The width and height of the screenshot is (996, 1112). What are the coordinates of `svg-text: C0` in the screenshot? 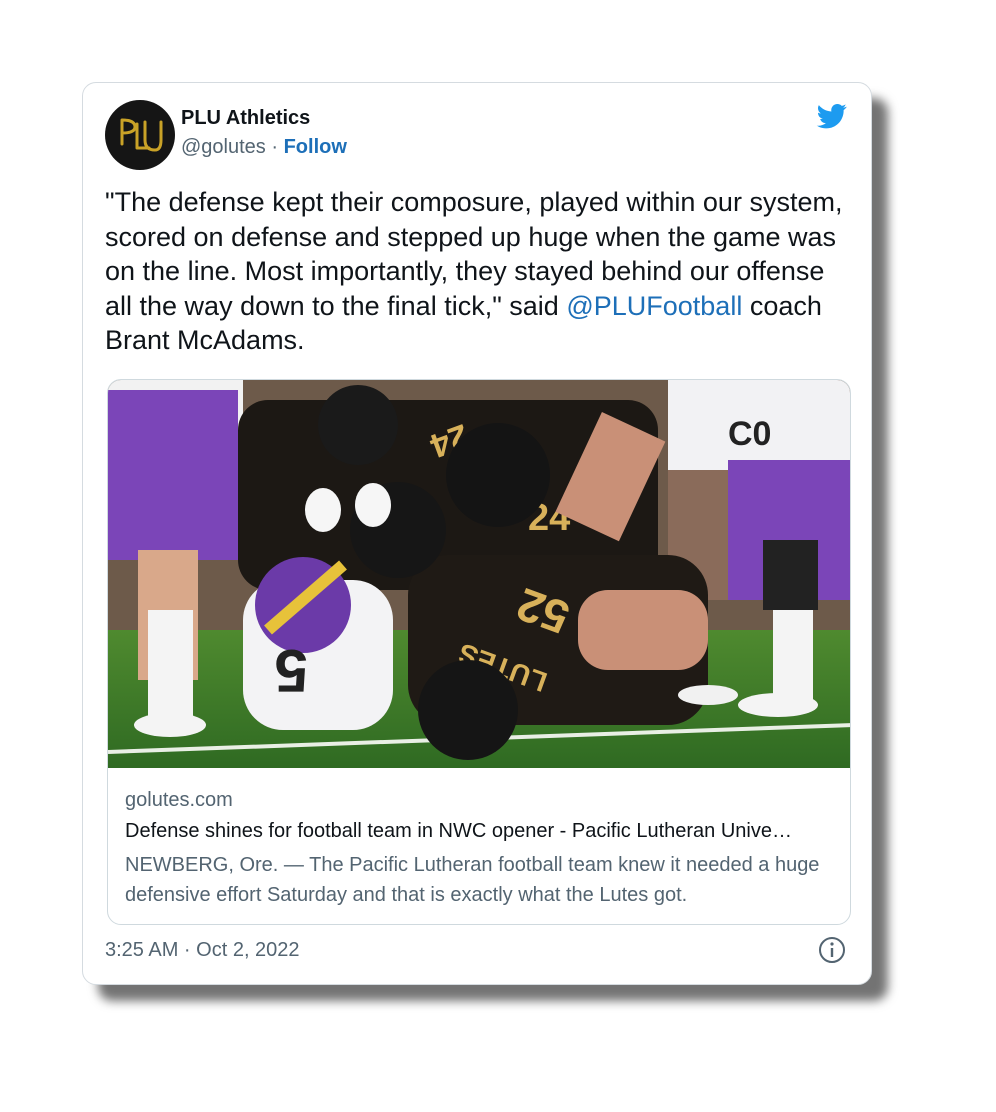 It's located at (749, 434).